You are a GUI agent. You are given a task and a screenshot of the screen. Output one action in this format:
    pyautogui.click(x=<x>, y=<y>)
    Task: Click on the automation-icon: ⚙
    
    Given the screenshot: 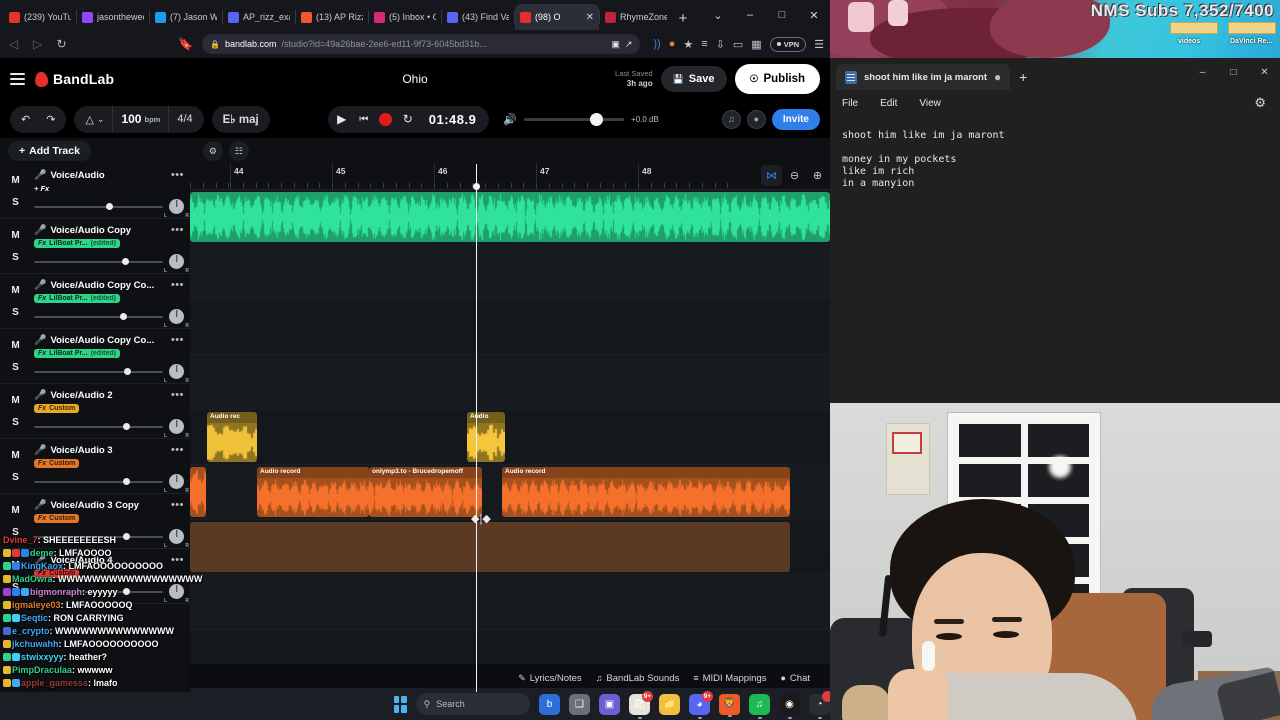 What is the action you would take?
    pyautogui.click(x=212, y=151)
    